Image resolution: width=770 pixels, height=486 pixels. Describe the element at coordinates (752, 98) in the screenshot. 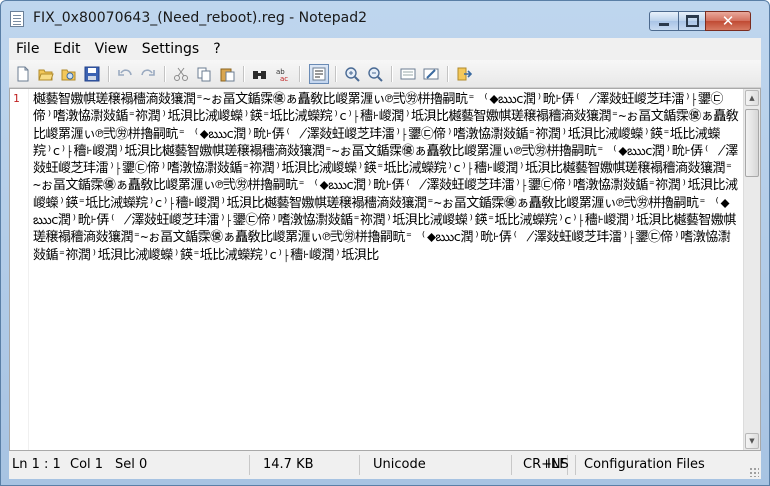

I see `scroll-up-arrow-icon: ▲` at that location.